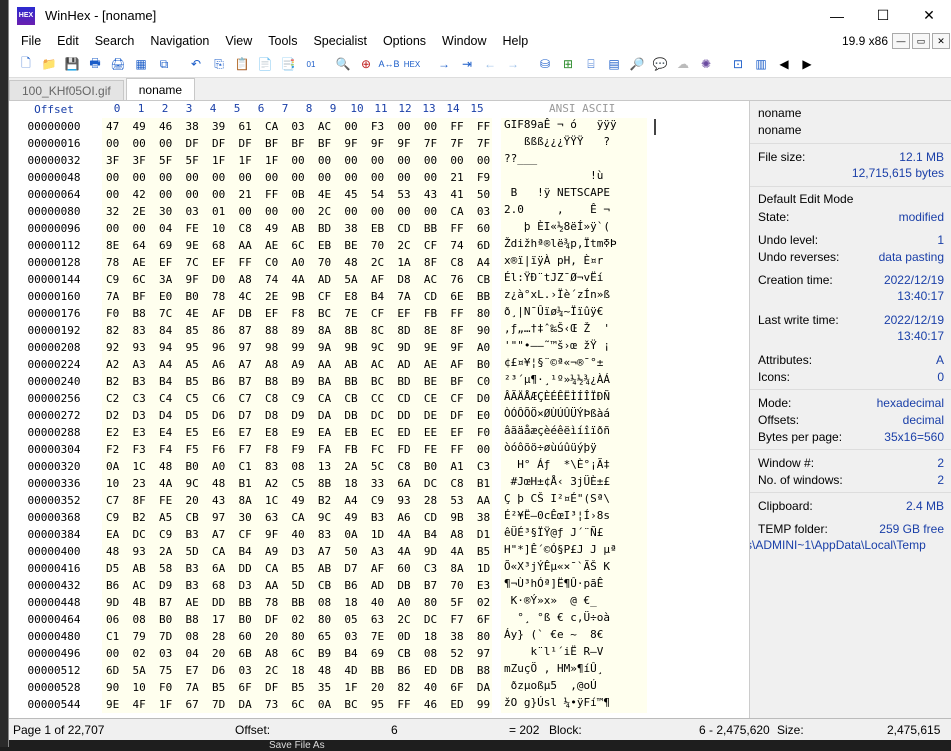  I want to click on row-ascii: 2.0 , Ê ¬, so click(574, 211).